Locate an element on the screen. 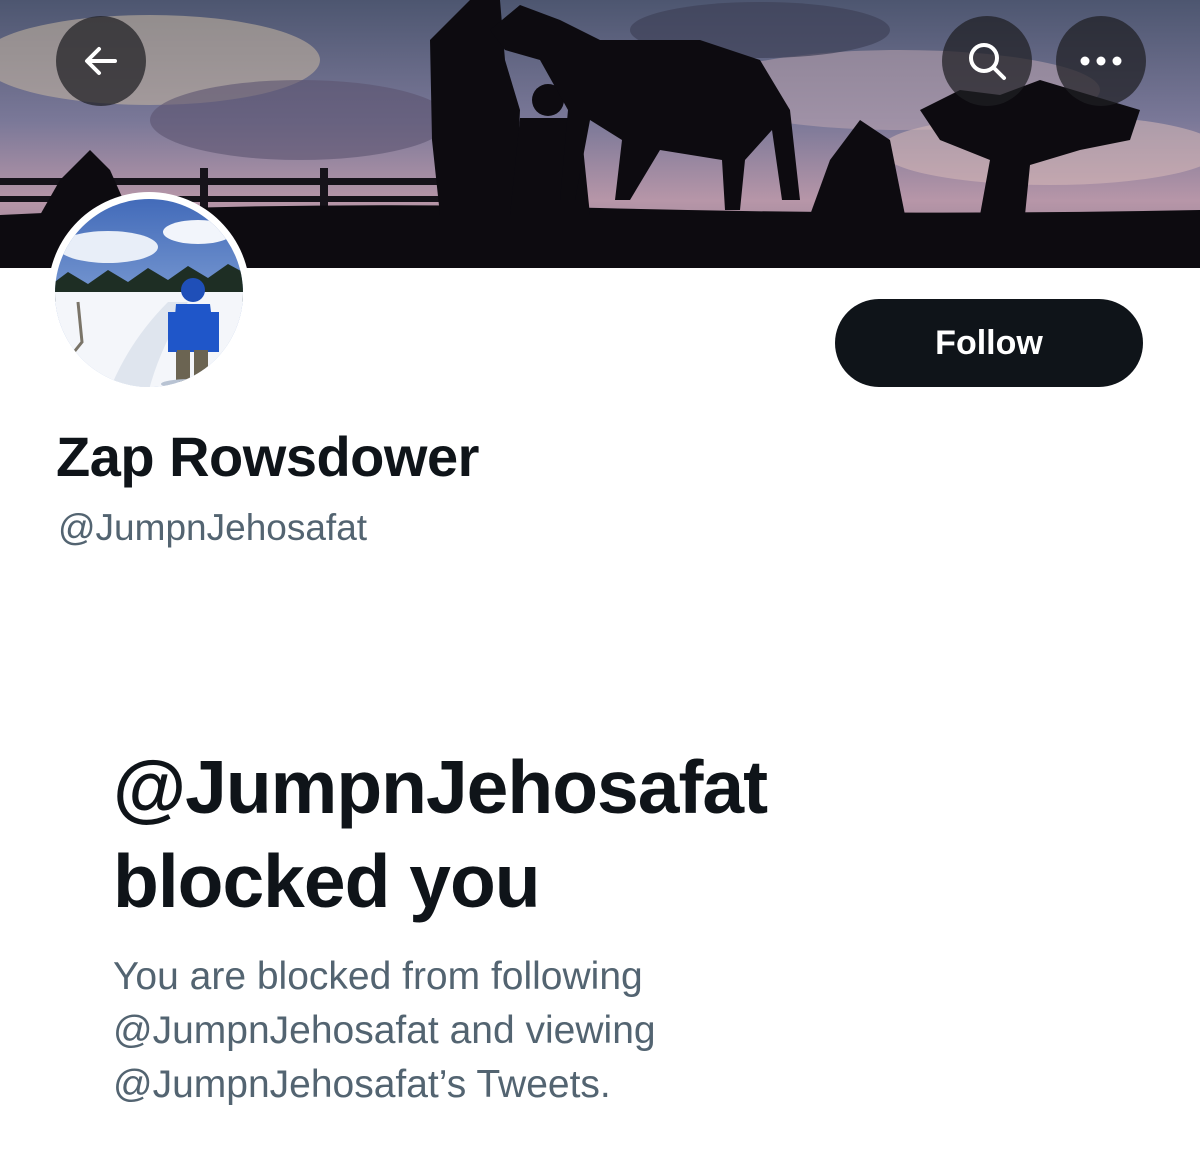 This screenshot has width=1200, height=1152. profile-handle: @JumpnJehosafat is located at coordinates (213, 527).